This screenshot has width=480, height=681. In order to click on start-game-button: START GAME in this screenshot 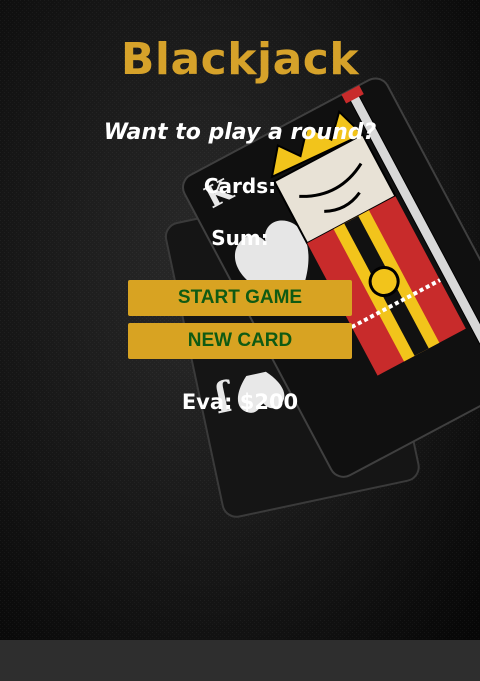, I will do `click(240, 298)`.